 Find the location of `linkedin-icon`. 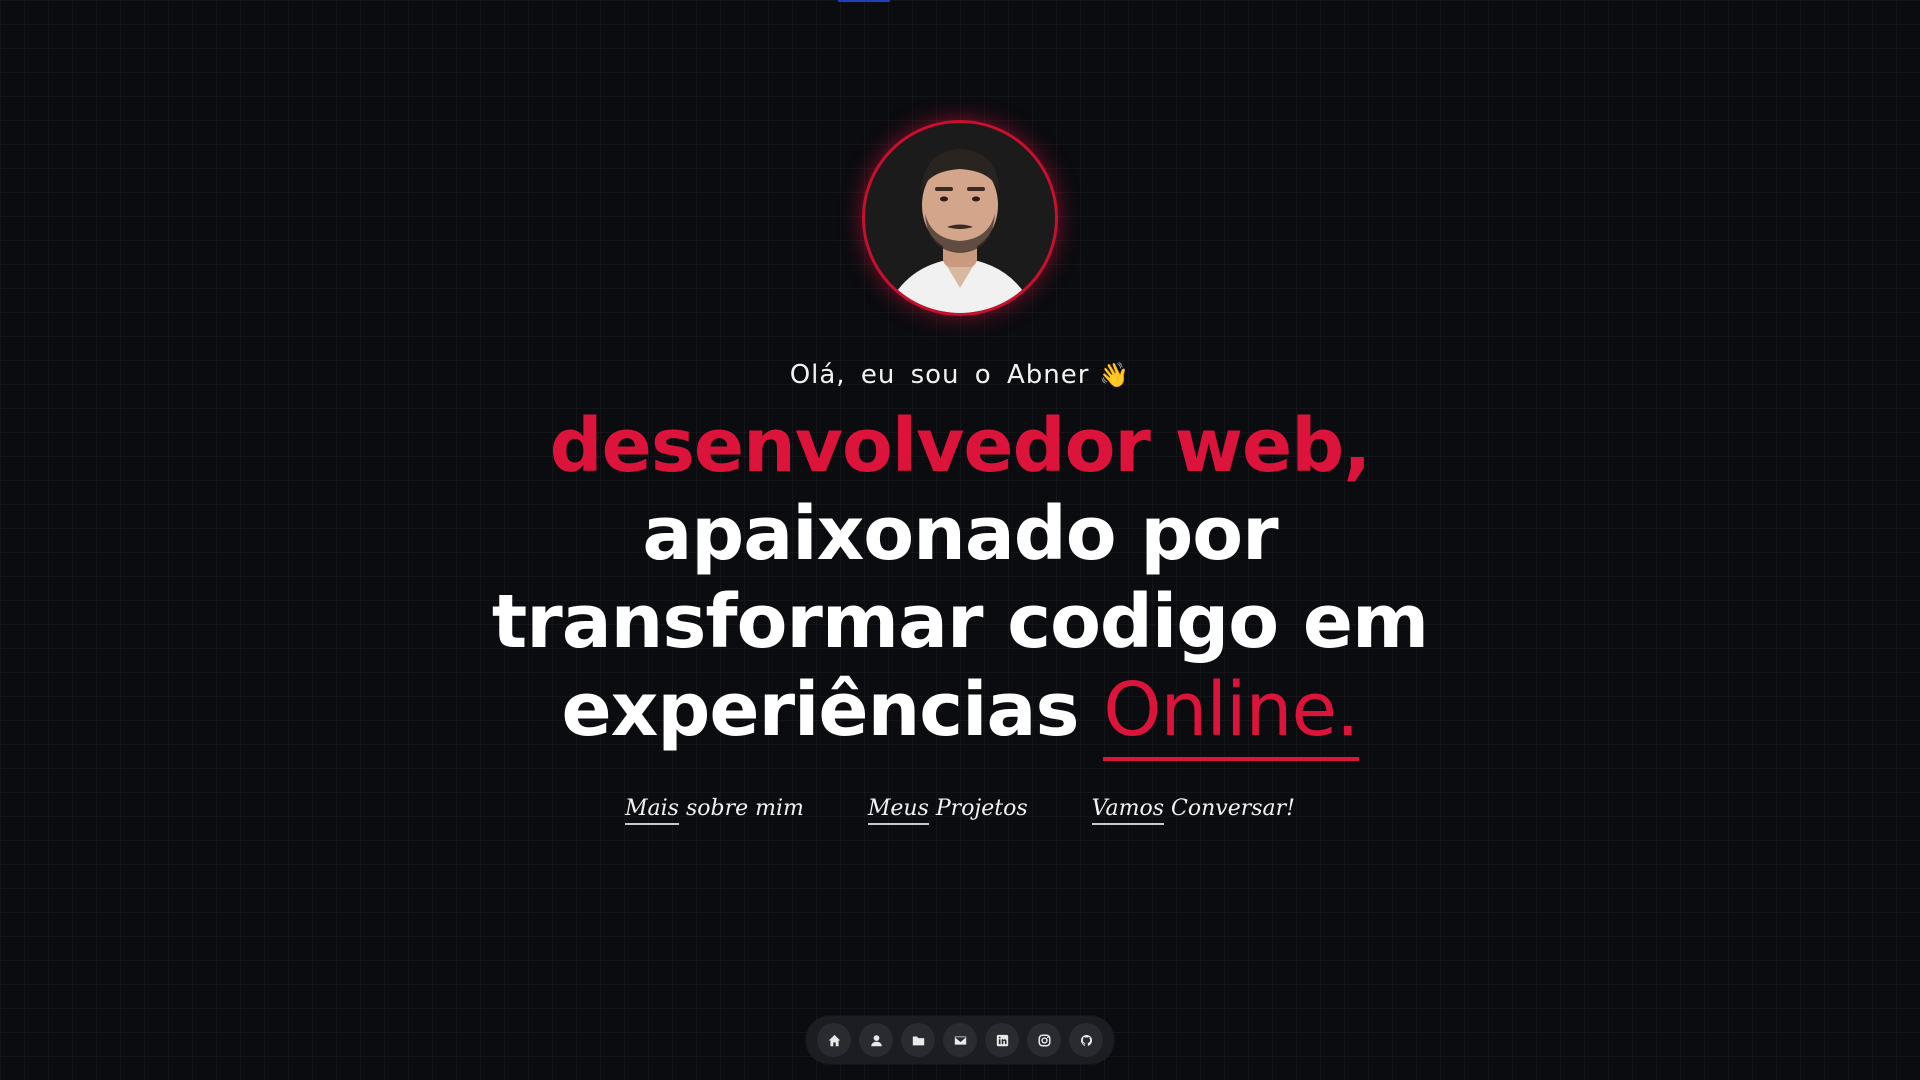

linkedin-icon is located at coordinates (1002, 1040).